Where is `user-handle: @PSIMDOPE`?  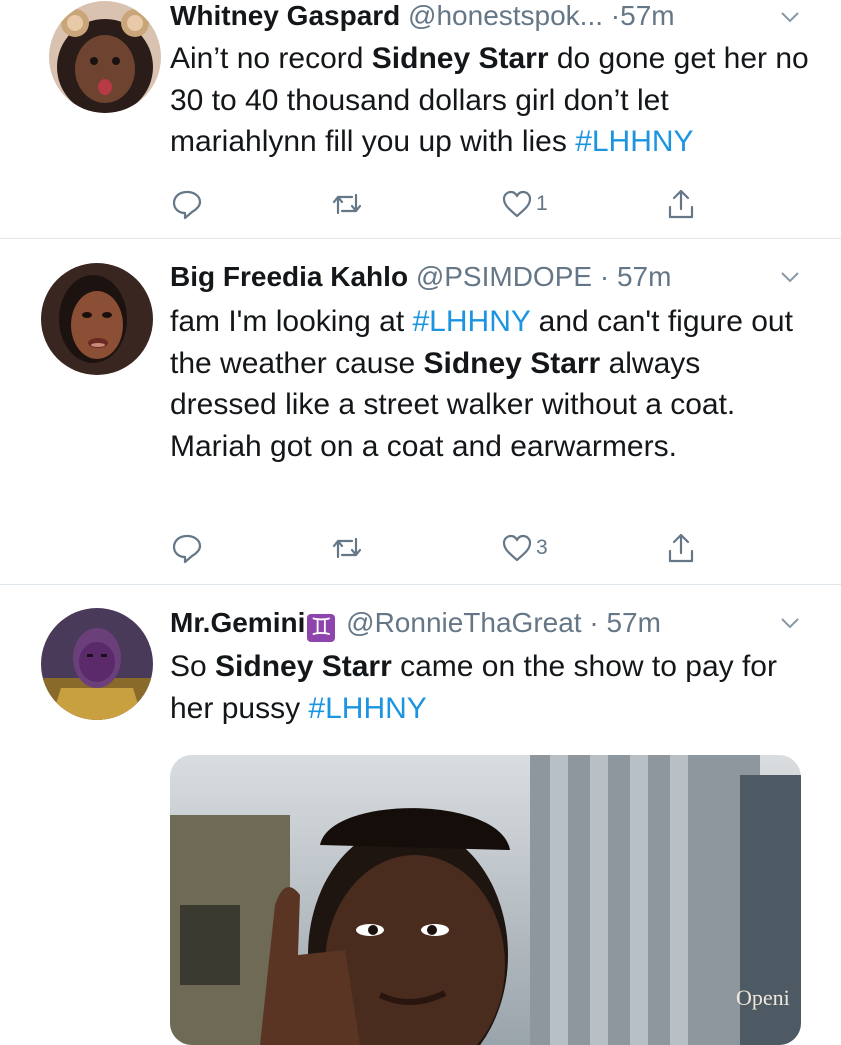 user-handle: @PSIMDOPE is located at coordinates (504, 276).